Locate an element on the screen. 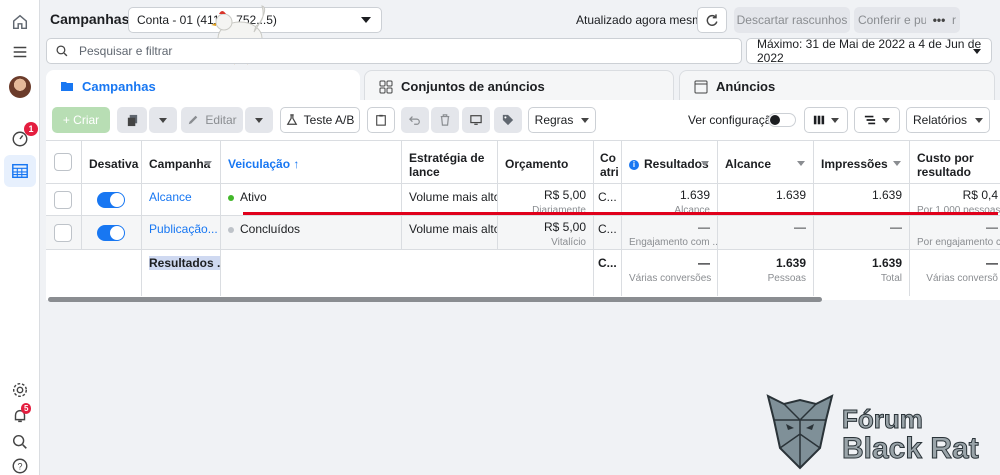 The image size is (1000, 475). col-reach: Alcance is located at coordinates (766, 162).